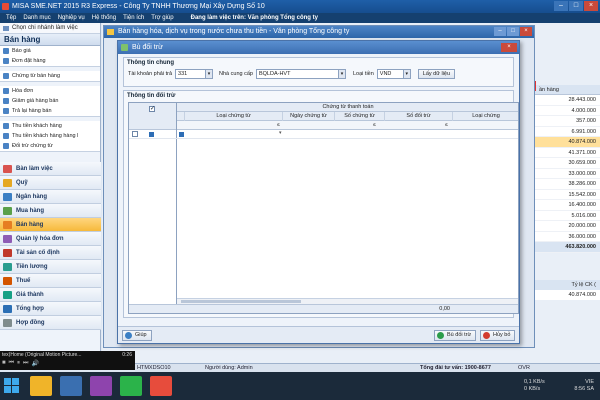 The height and width of the screenshot is (400, 600). What do you see at coordinates (50, 253) in the screenshot?
I see `module-fixed-assets: Tài sản cố định` at bounding box center [50, 253].